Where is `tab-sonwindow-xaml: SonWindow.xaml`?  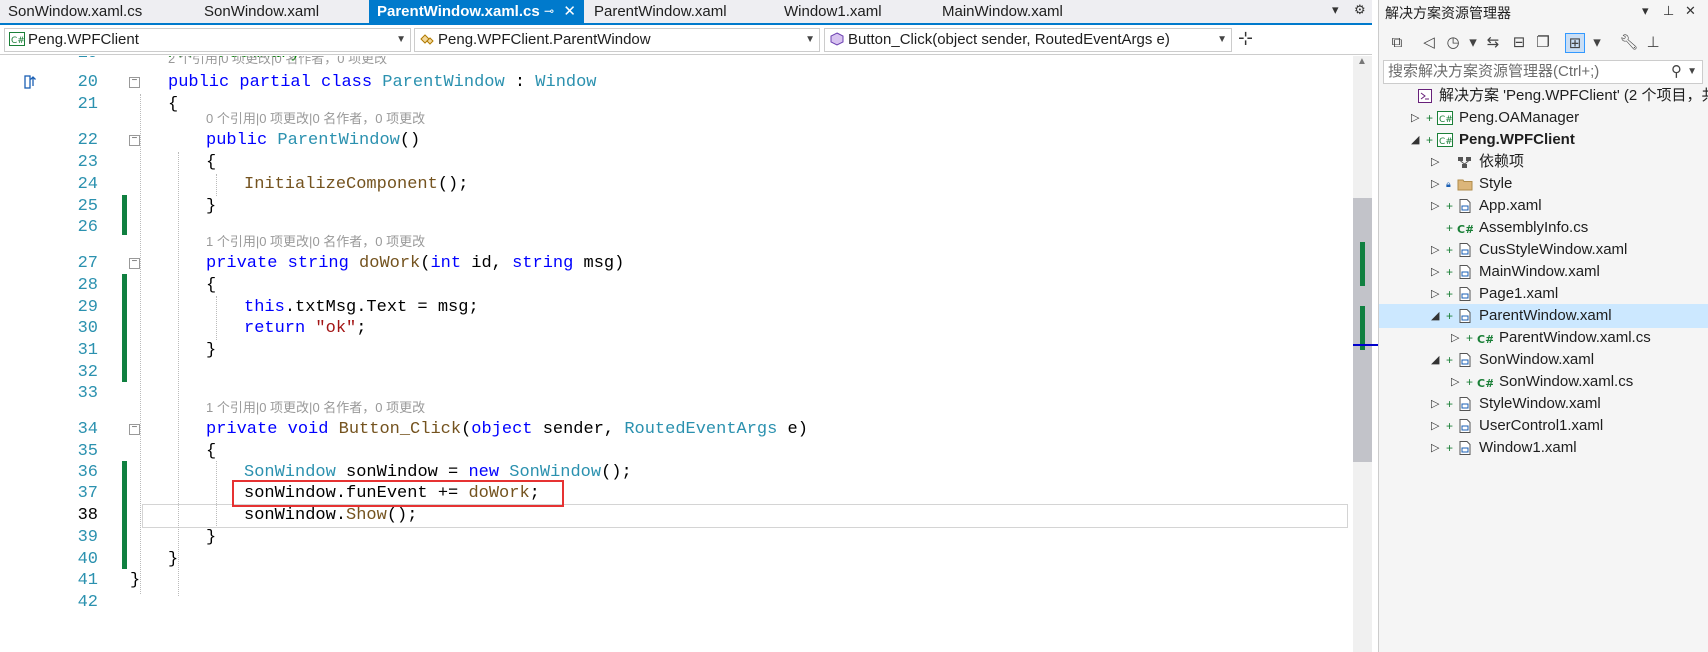 tab-sonwindow-xaml: SonWindow.xaml is located at coordinates (282, 11).